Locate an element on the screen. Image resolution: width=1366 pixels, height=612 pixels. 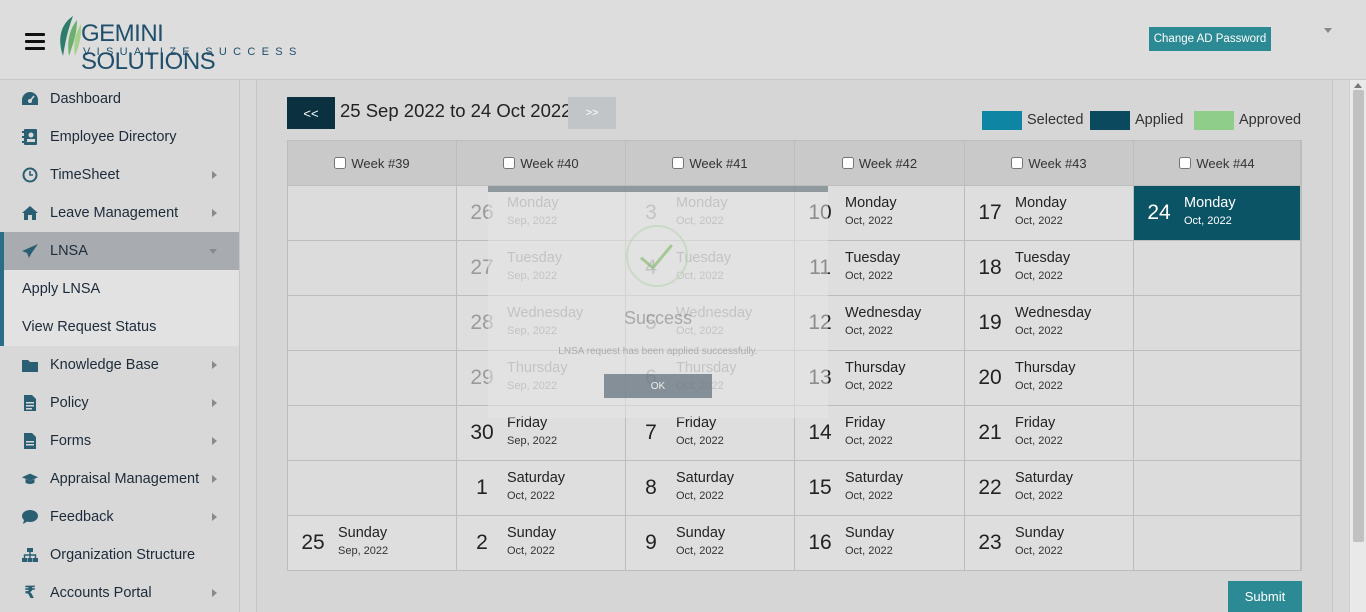
sidebar-item-timesheet: TimeSheet is located at coordinates (119, 175).